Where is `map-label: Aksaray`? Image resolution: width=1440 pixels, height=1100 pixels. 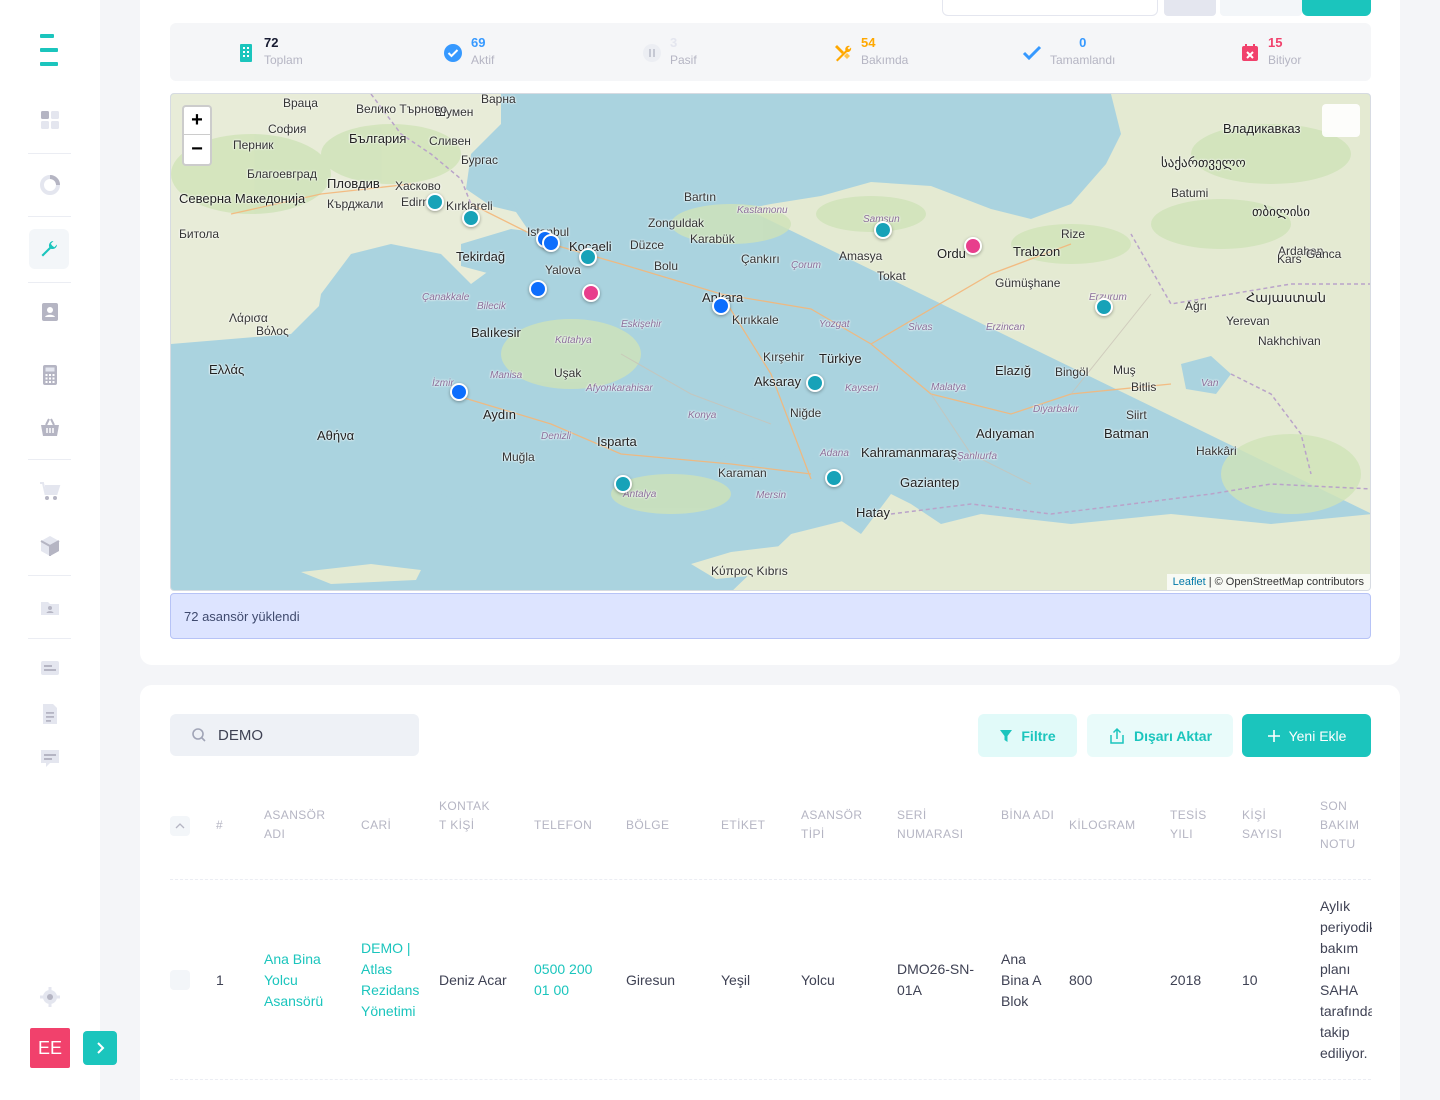
map-label: Aksaray is located at coordinates (777, 381).